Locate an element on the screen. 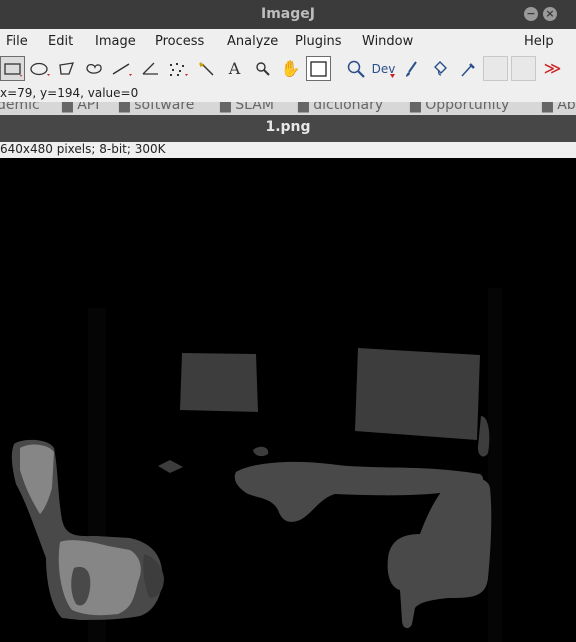 The width and height of the screenshot is (576, 642). image-info: 640x480 pixels; 8-bit; 300K is located at coordinates (83, 149).